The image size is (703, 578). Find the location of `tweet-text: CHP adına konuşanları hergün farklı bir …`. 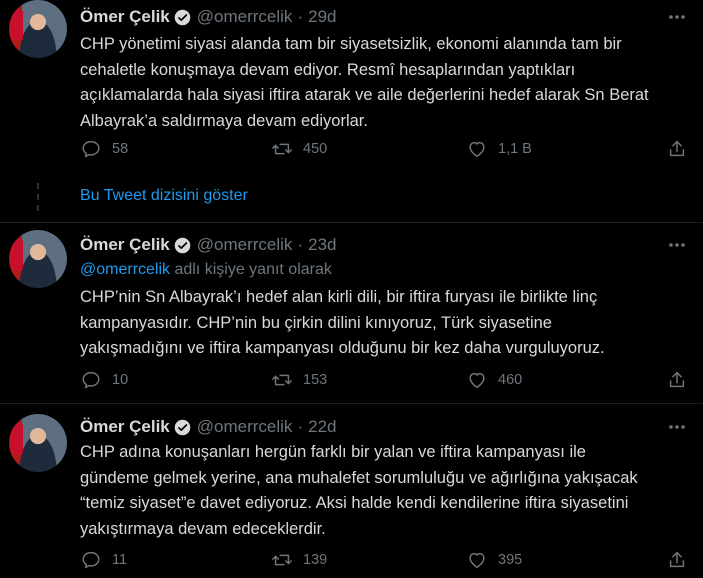

tweet-text: CHP adına konuşanları hergün farklı bir … is located at coordinates (359, 490).